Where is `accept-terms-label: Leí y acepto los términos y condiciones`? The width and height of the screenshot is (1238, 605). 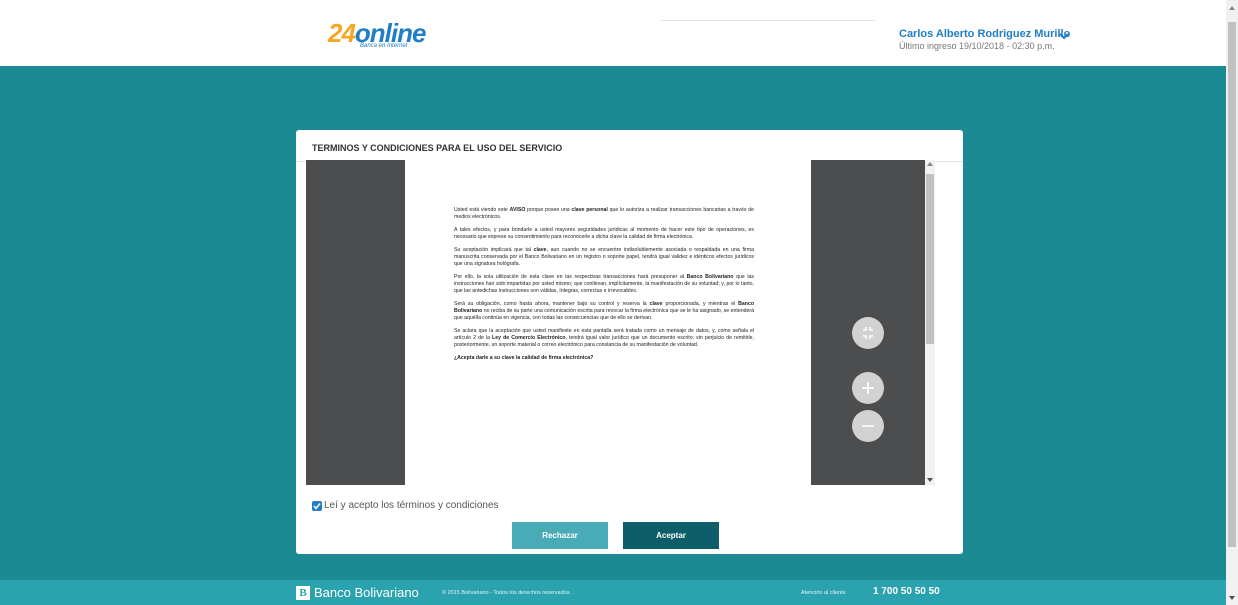
accept-terms-label: Leí y acepto los términos y condiciones is located at coordinates (411, 505).